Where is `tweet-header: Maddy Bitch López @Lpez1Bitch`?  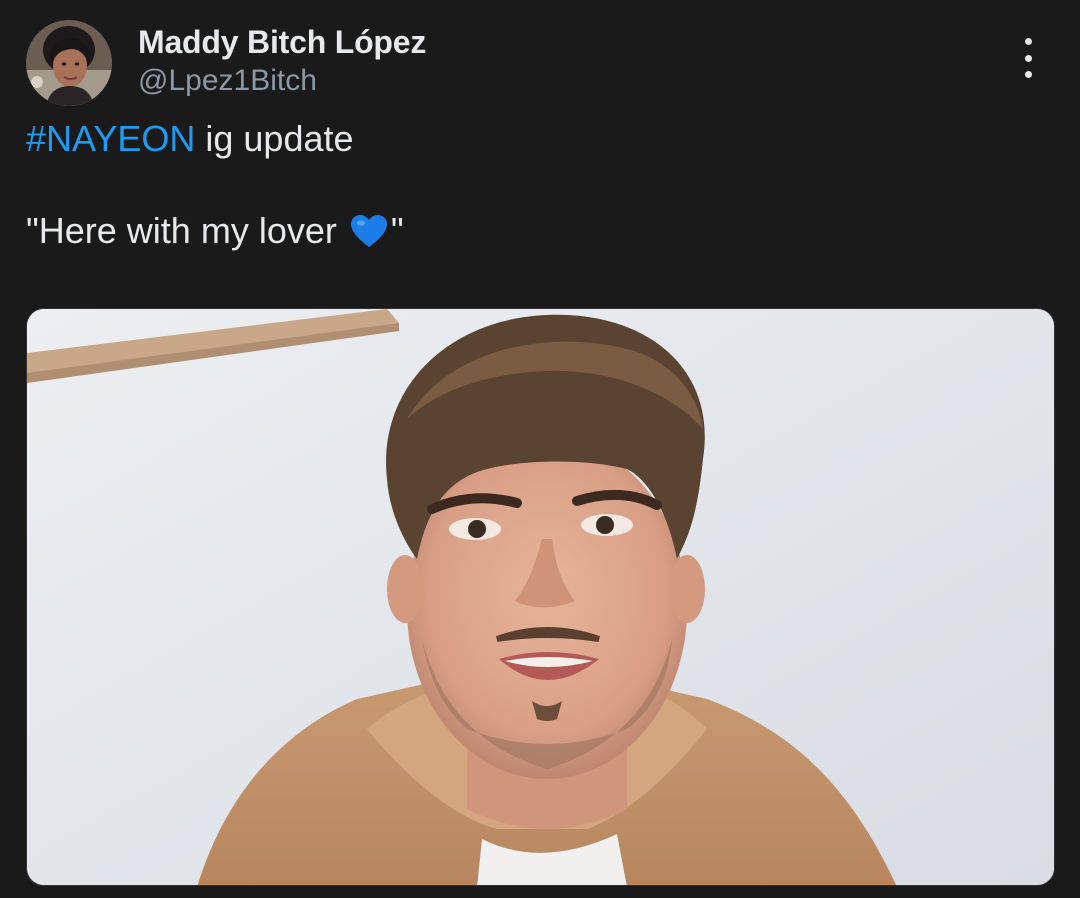 tweet-header: Maddy Bitch López @Lpez1Bitch is located at coordinates (540, 63).